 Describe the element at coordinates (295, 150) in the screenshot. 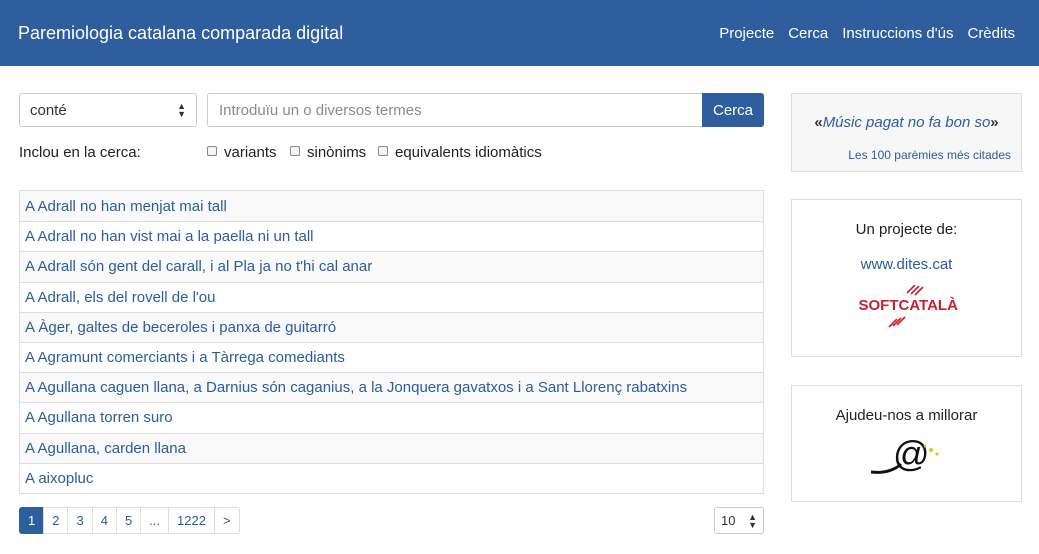

I see `sinonims-checkbox` at that location.